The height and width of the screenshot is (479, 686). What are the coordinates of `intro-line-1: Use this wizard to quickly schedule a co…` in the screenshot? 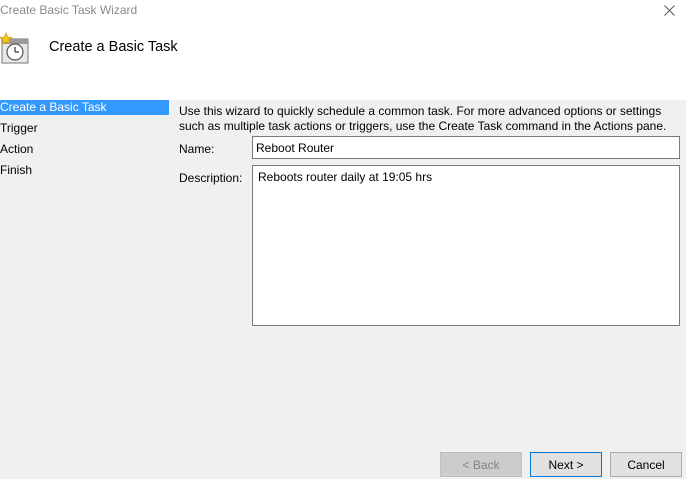 It's located at (420, 111).